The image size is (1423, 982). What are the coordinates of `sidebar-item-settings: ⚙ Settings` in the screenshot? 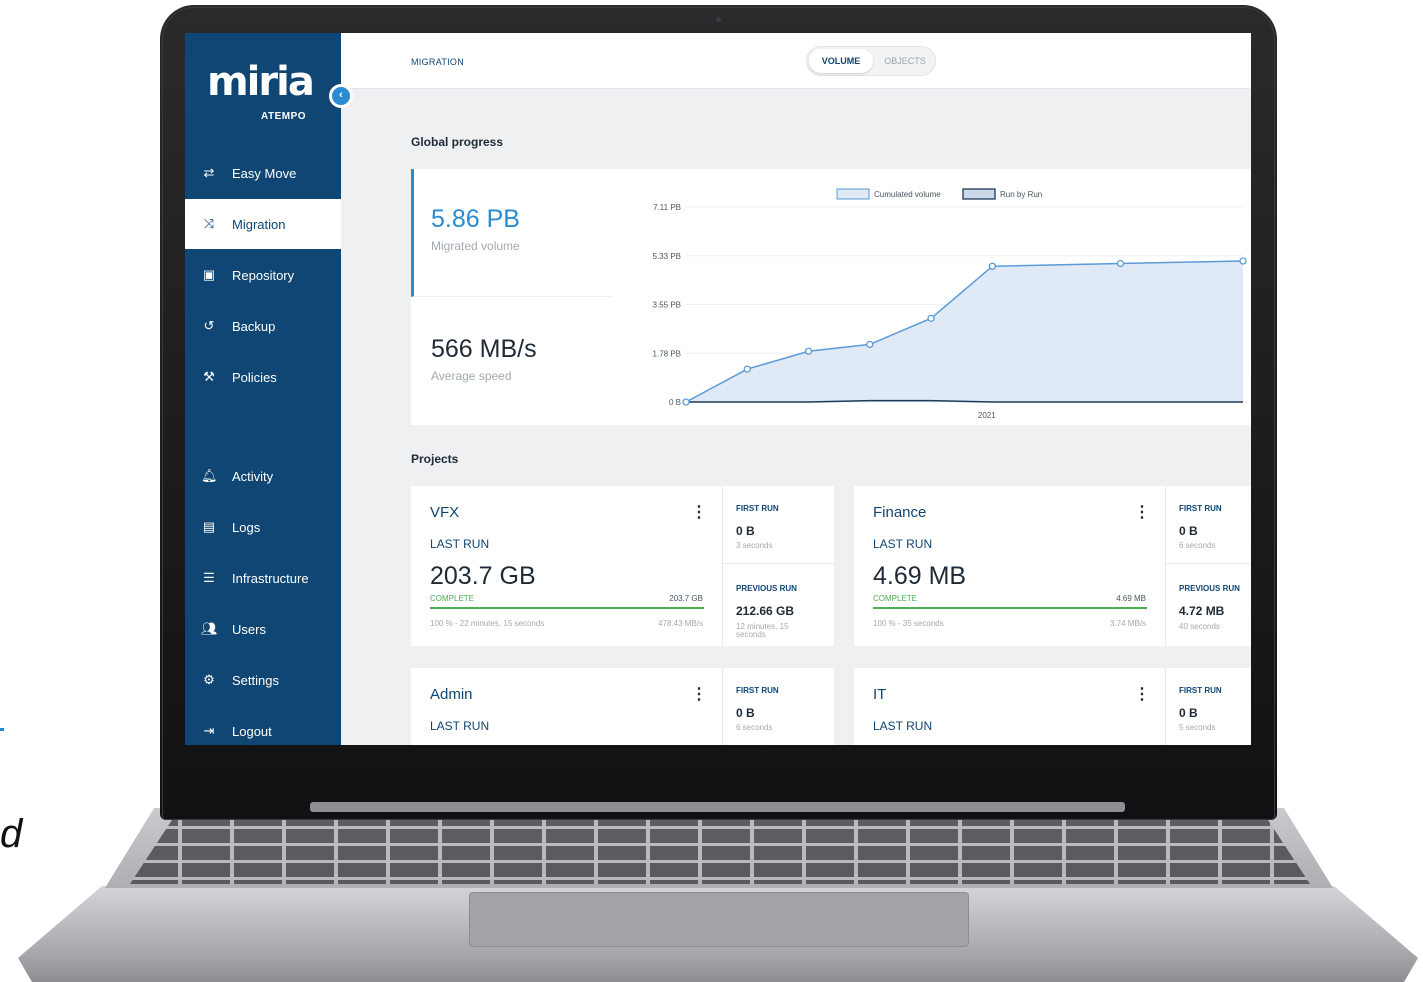 It's located at (263, 680).